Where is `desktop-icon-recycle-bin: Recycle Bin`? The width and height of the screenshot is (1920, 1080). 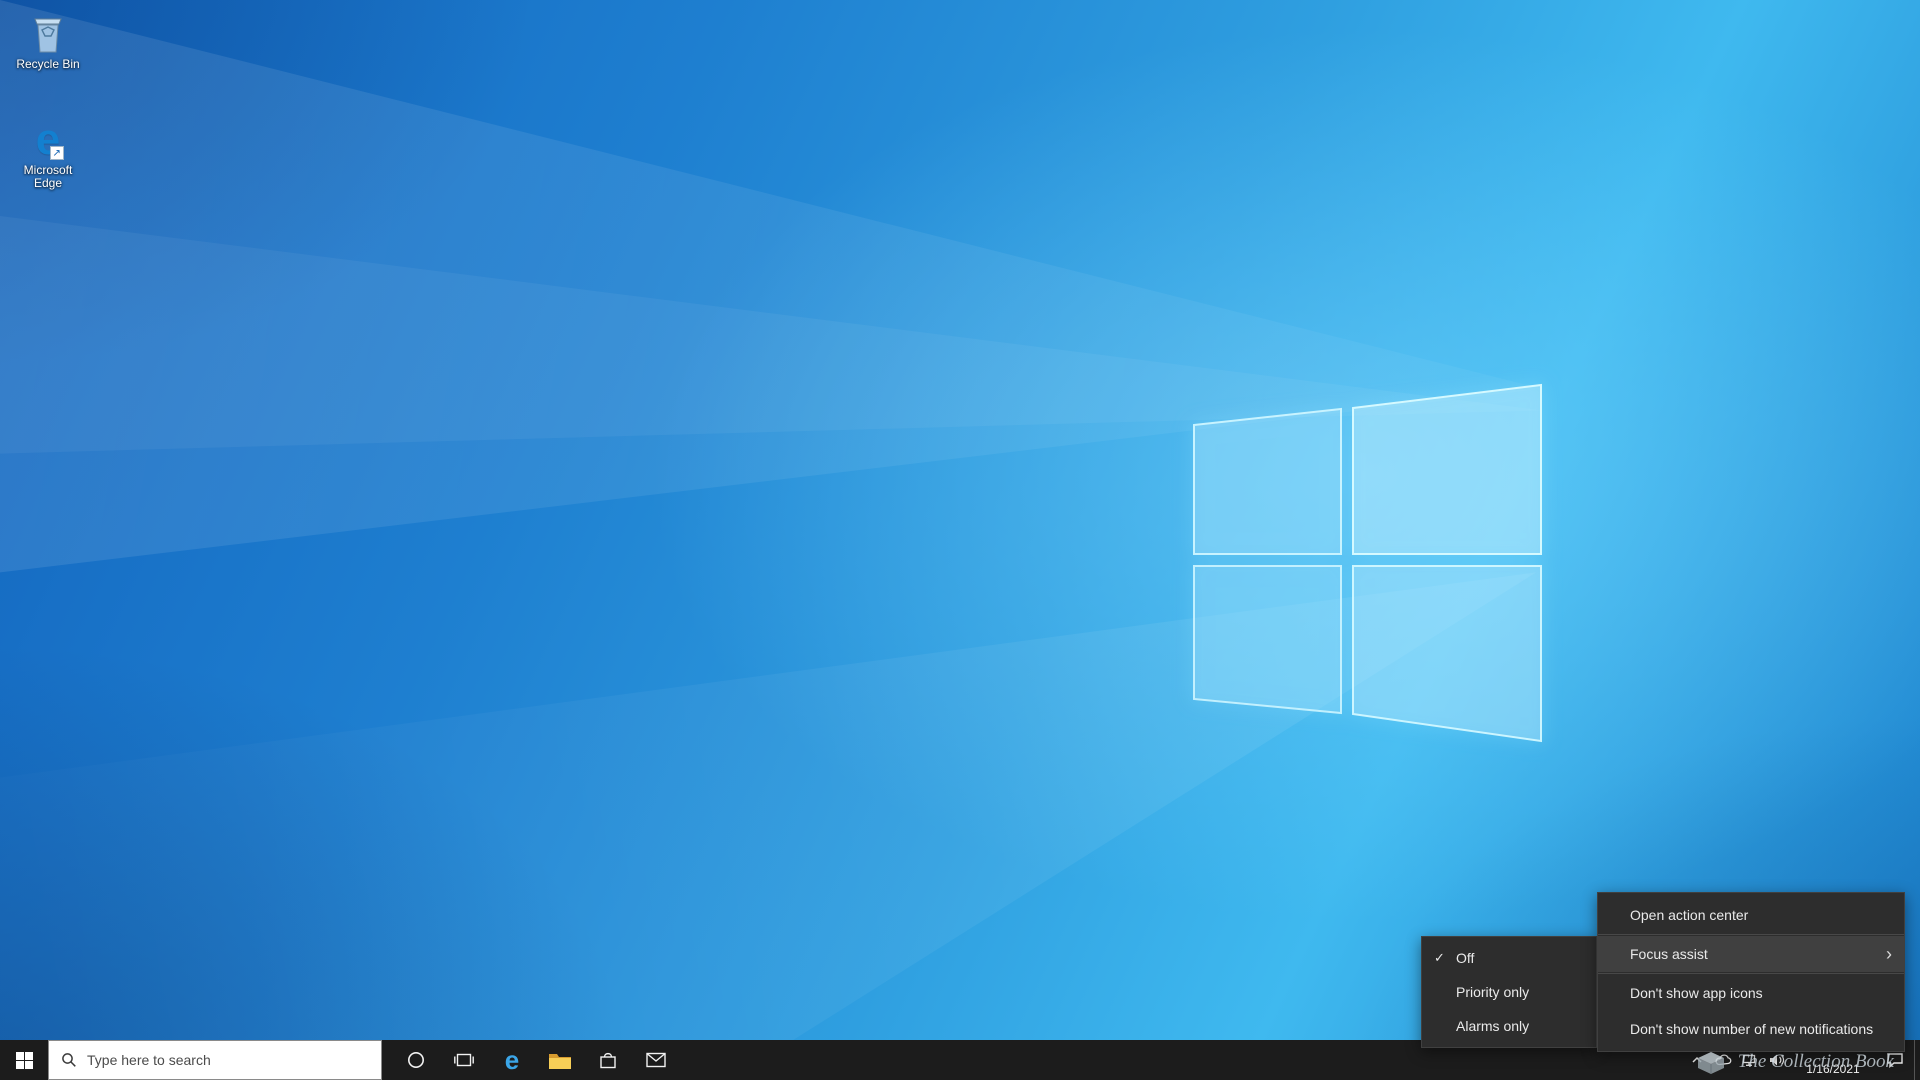
desktop-icon-recycle-bin: Recycle Bin is located at coordinates (48, 39).